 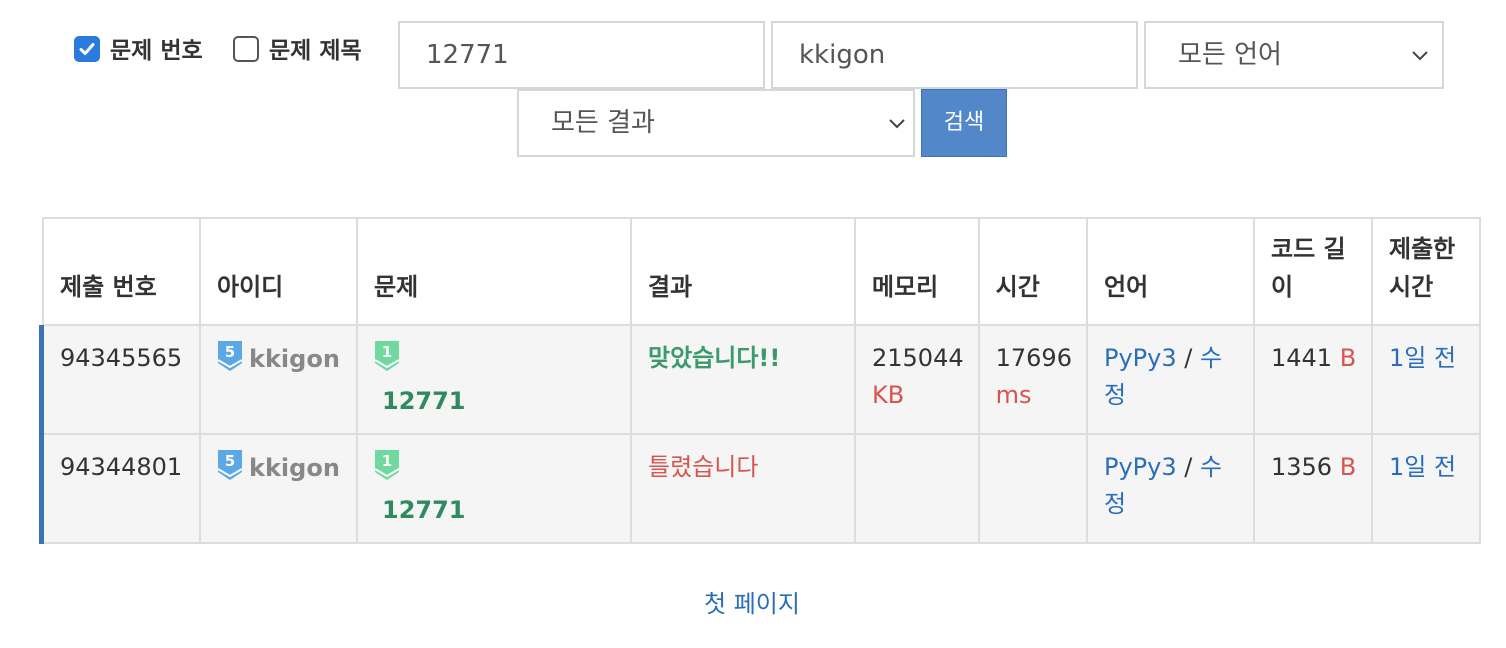 What do you see at coordinates (1013, 395) in the screenshot?
I see `time-unit: ms` at bounding box center [1013, 395].